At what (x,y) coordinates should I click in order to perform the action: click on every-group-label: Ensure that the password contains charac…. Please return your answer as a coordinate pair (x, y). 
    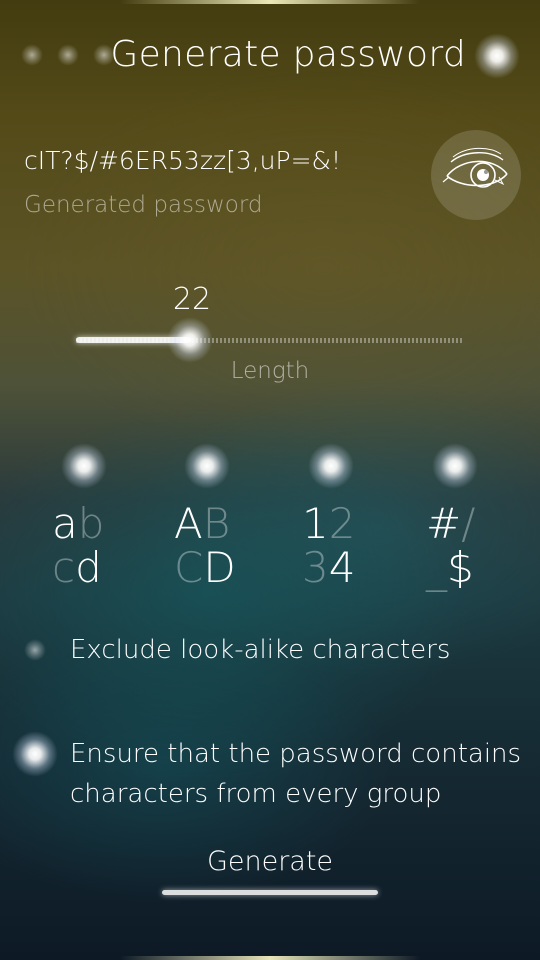
    Looking at the image, I should click on (295, 774).